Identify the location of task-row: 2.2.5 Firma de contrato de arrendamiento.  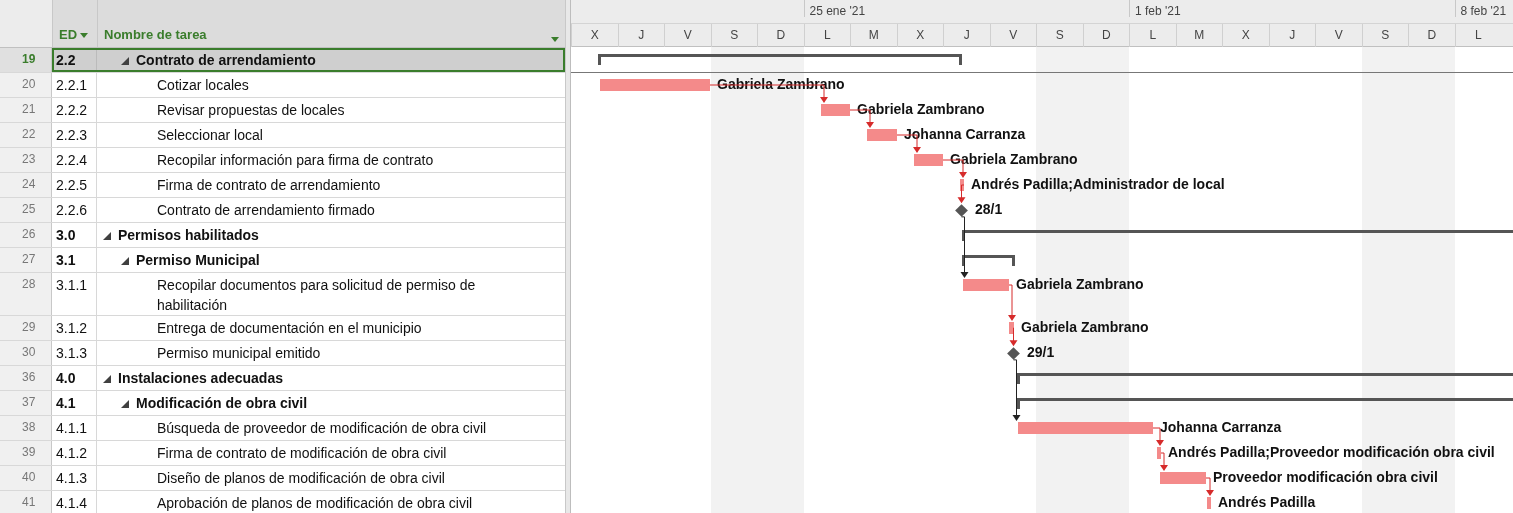
(308, 185).